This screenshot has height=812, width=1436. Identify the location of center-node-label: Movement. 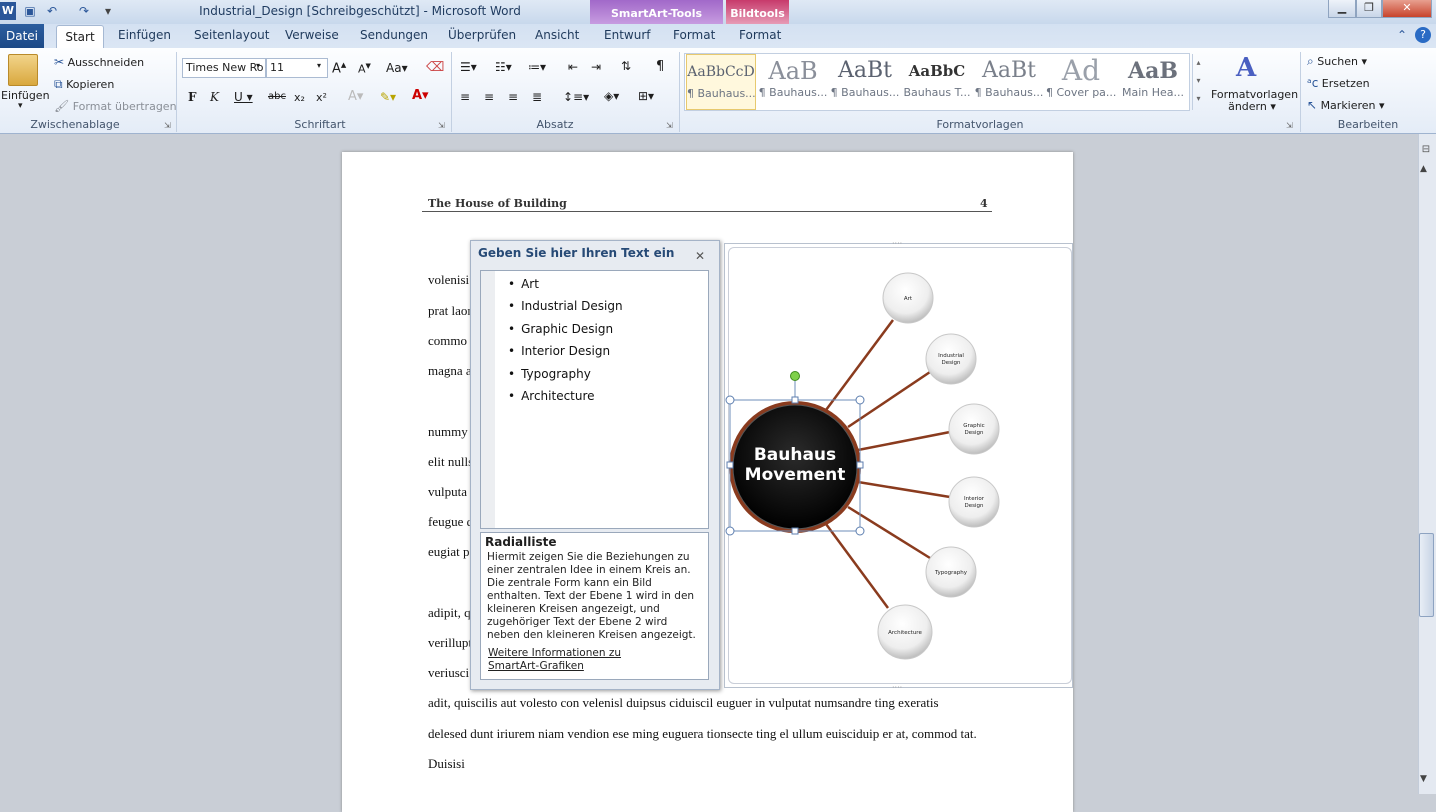
(795, 475).